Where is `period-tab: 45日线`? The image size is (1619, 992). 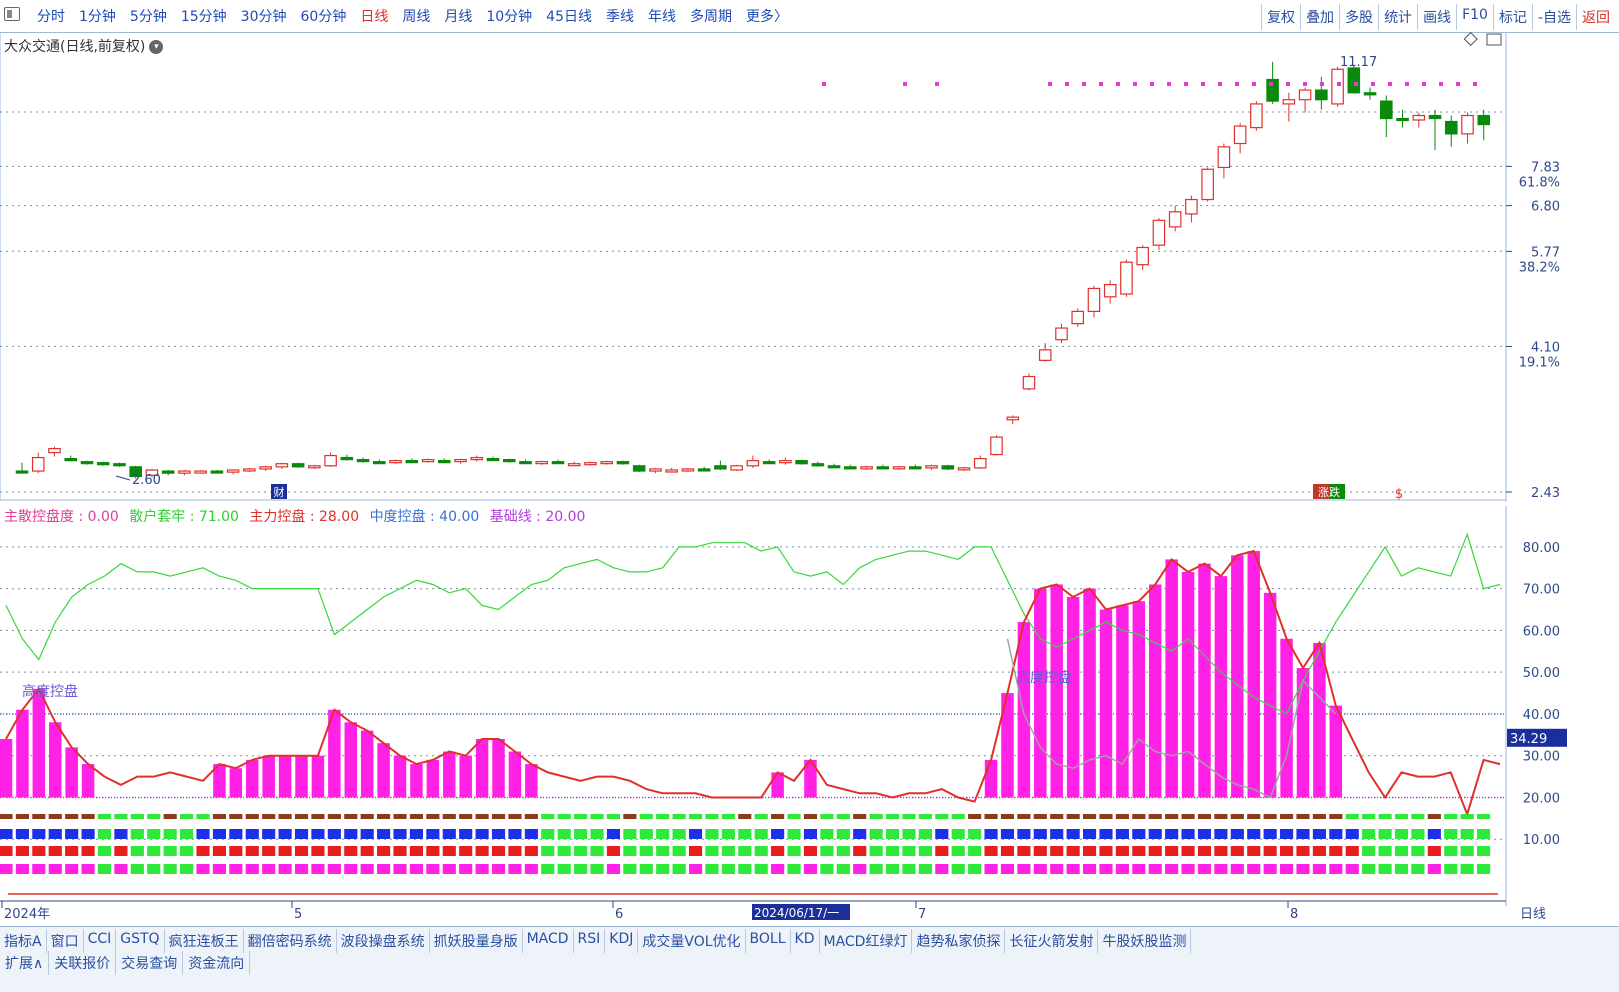
period-tab: 45日线 is located at coordinates (569, 16).